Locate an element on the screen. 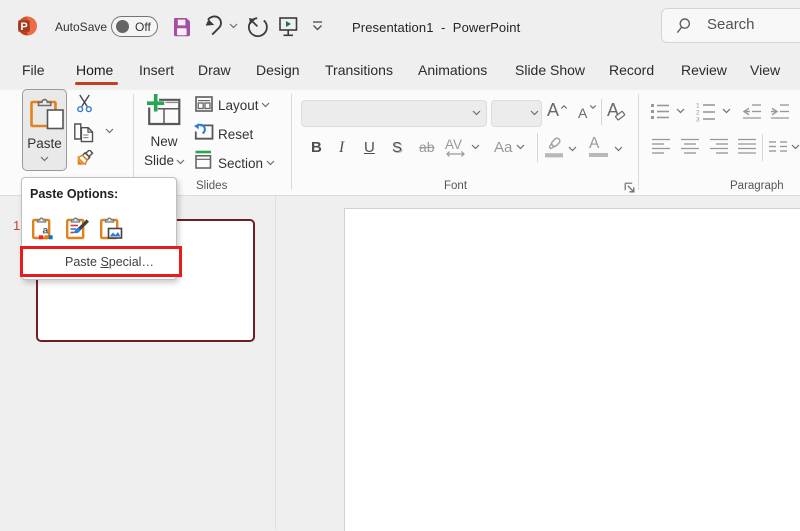  svg-text: P is located at coordinates (23, 27).